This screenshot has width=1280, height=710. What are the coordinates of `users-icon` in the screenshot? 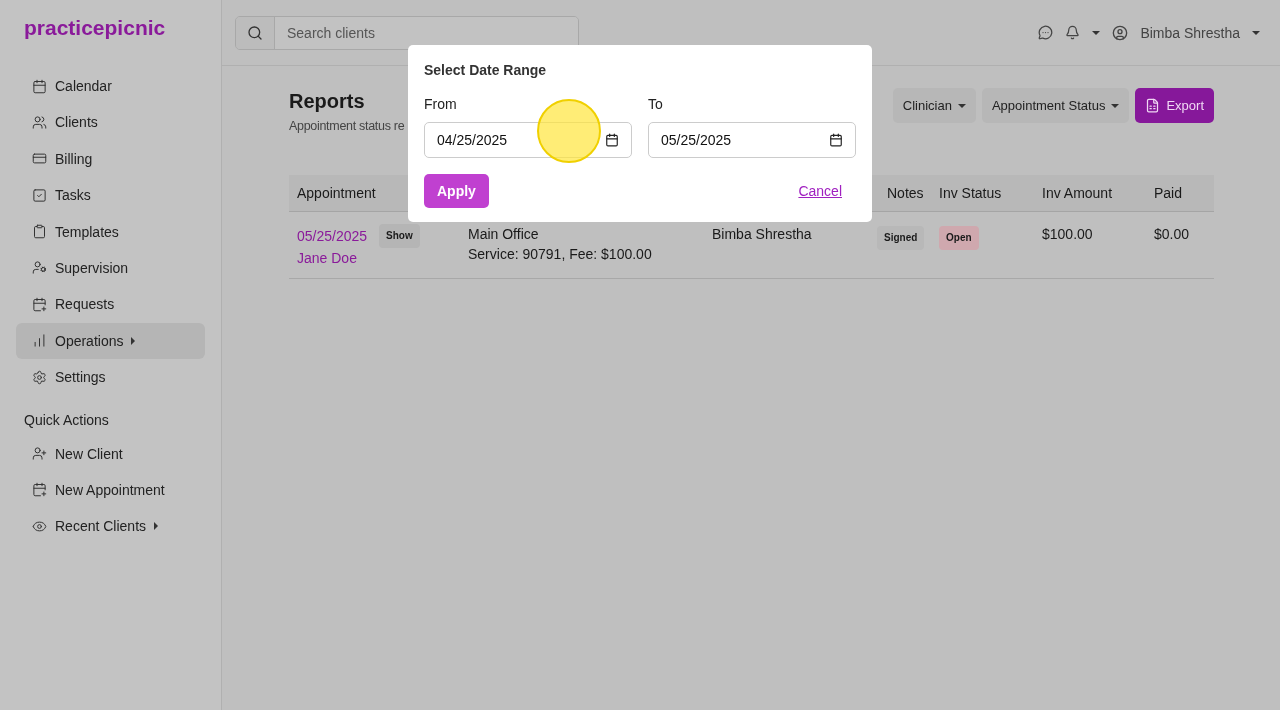 It's located at (39, 122).